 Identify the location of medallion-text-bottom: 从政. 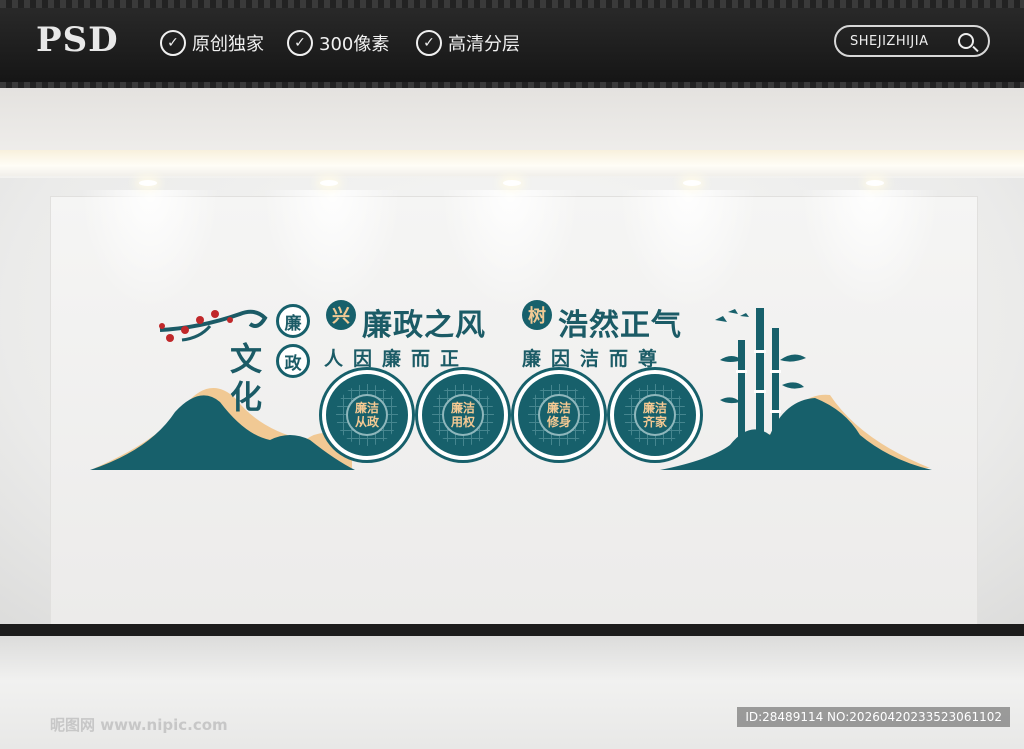
(366, 422).